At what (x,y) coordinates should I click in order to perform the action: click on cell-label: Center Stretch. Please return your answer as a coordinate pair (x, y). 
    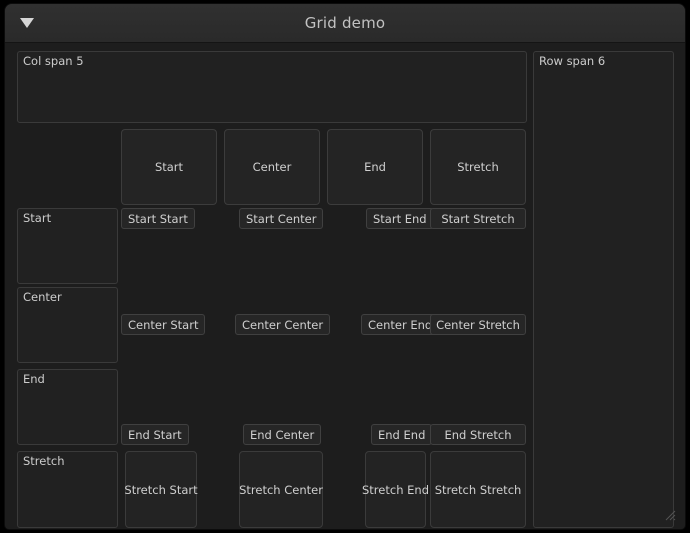
    Looking at the image, I should click on (478, 324).